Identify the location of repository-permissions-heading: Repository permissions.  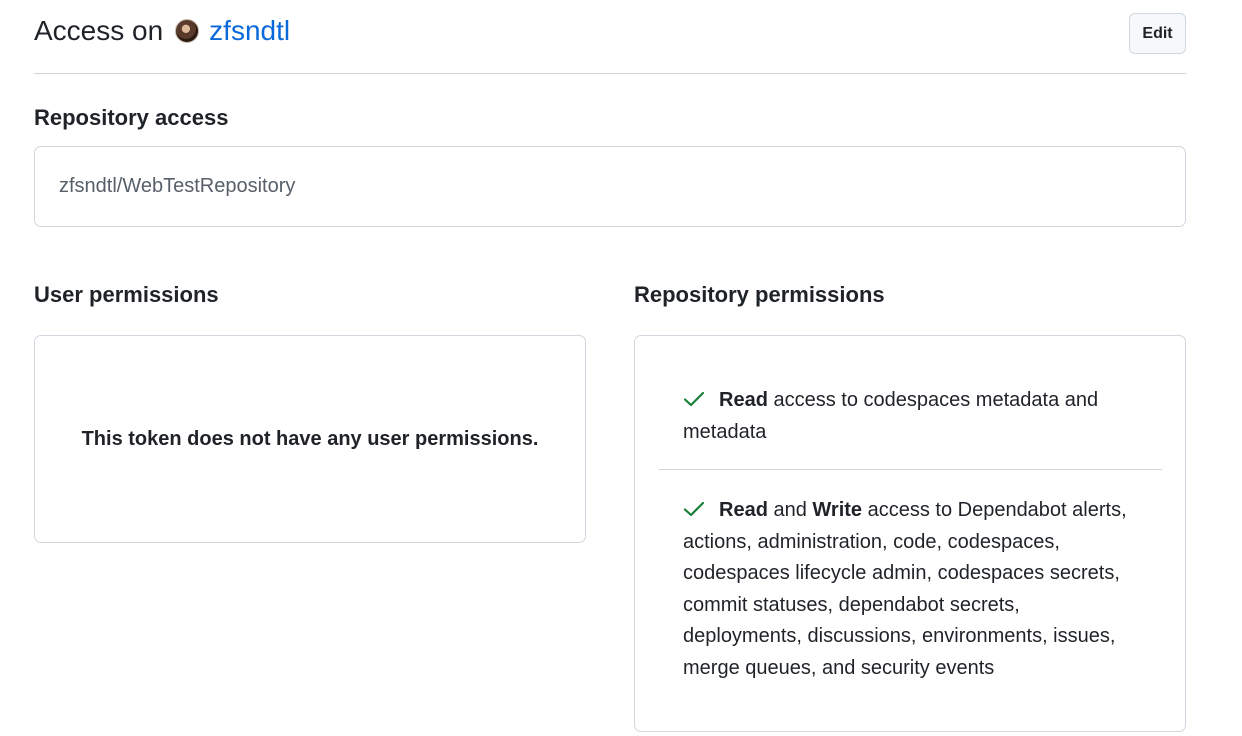
(759, 294).